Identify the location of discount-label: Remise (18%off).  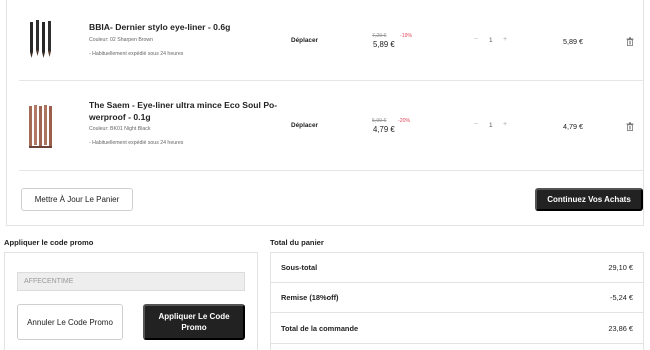
(310, 297).